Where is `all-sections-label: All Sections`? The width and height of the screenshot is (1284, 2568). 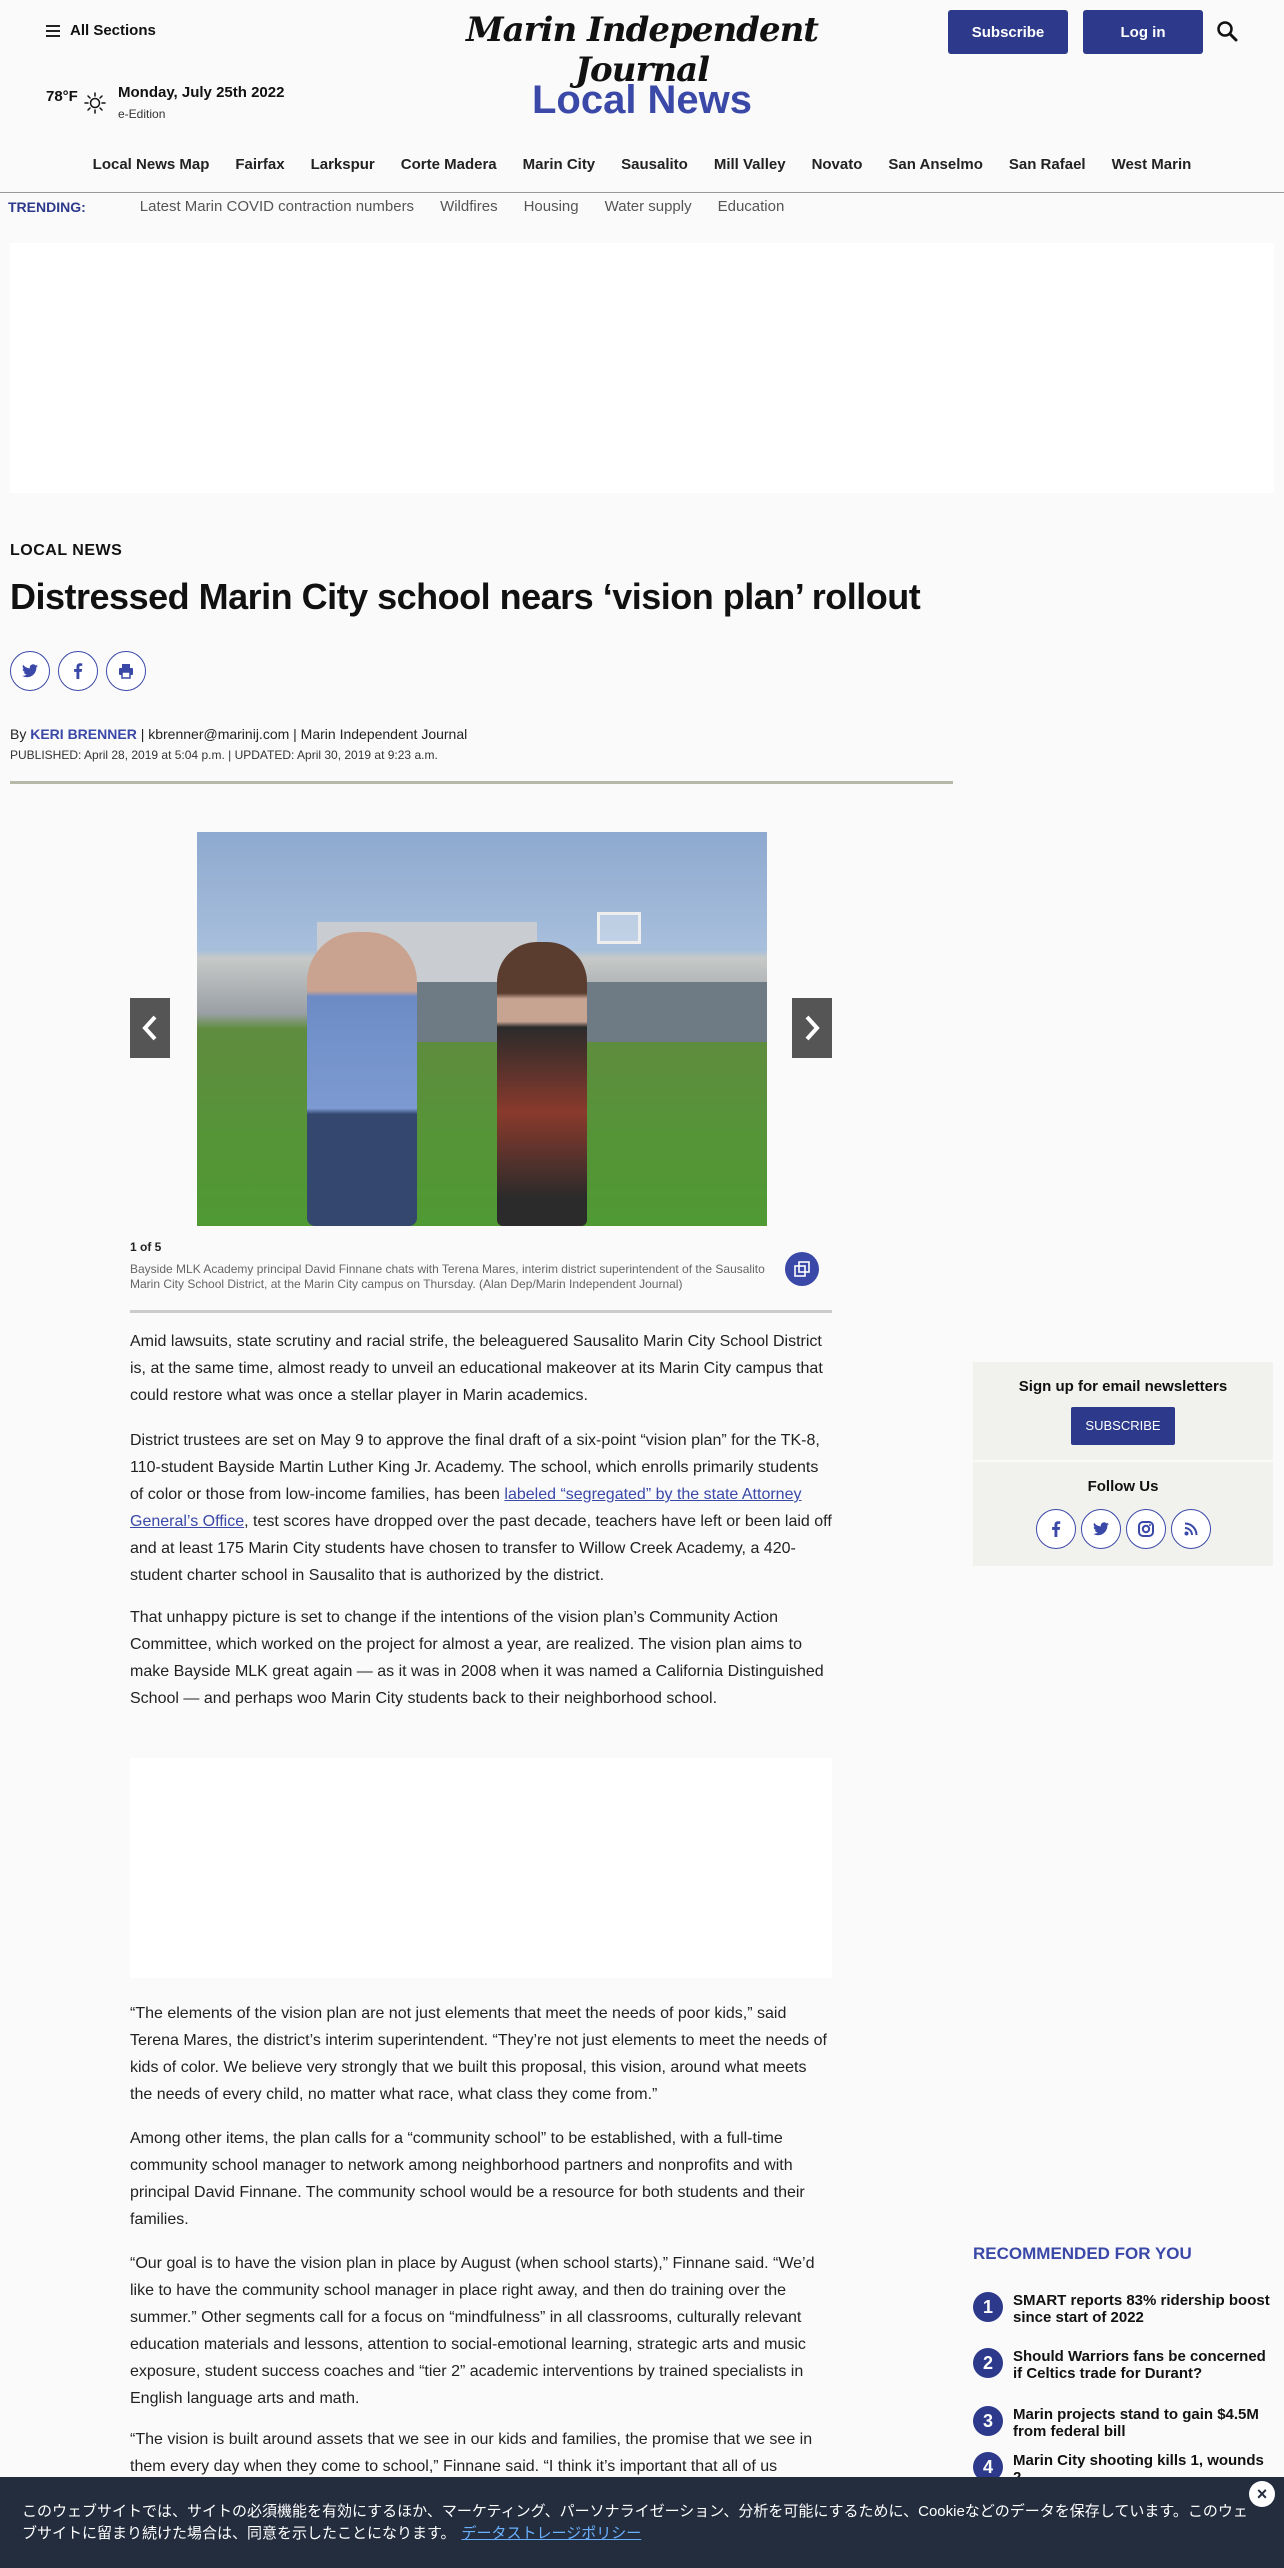 all-sections-label: All Sections is located at coordinates (113, 30).